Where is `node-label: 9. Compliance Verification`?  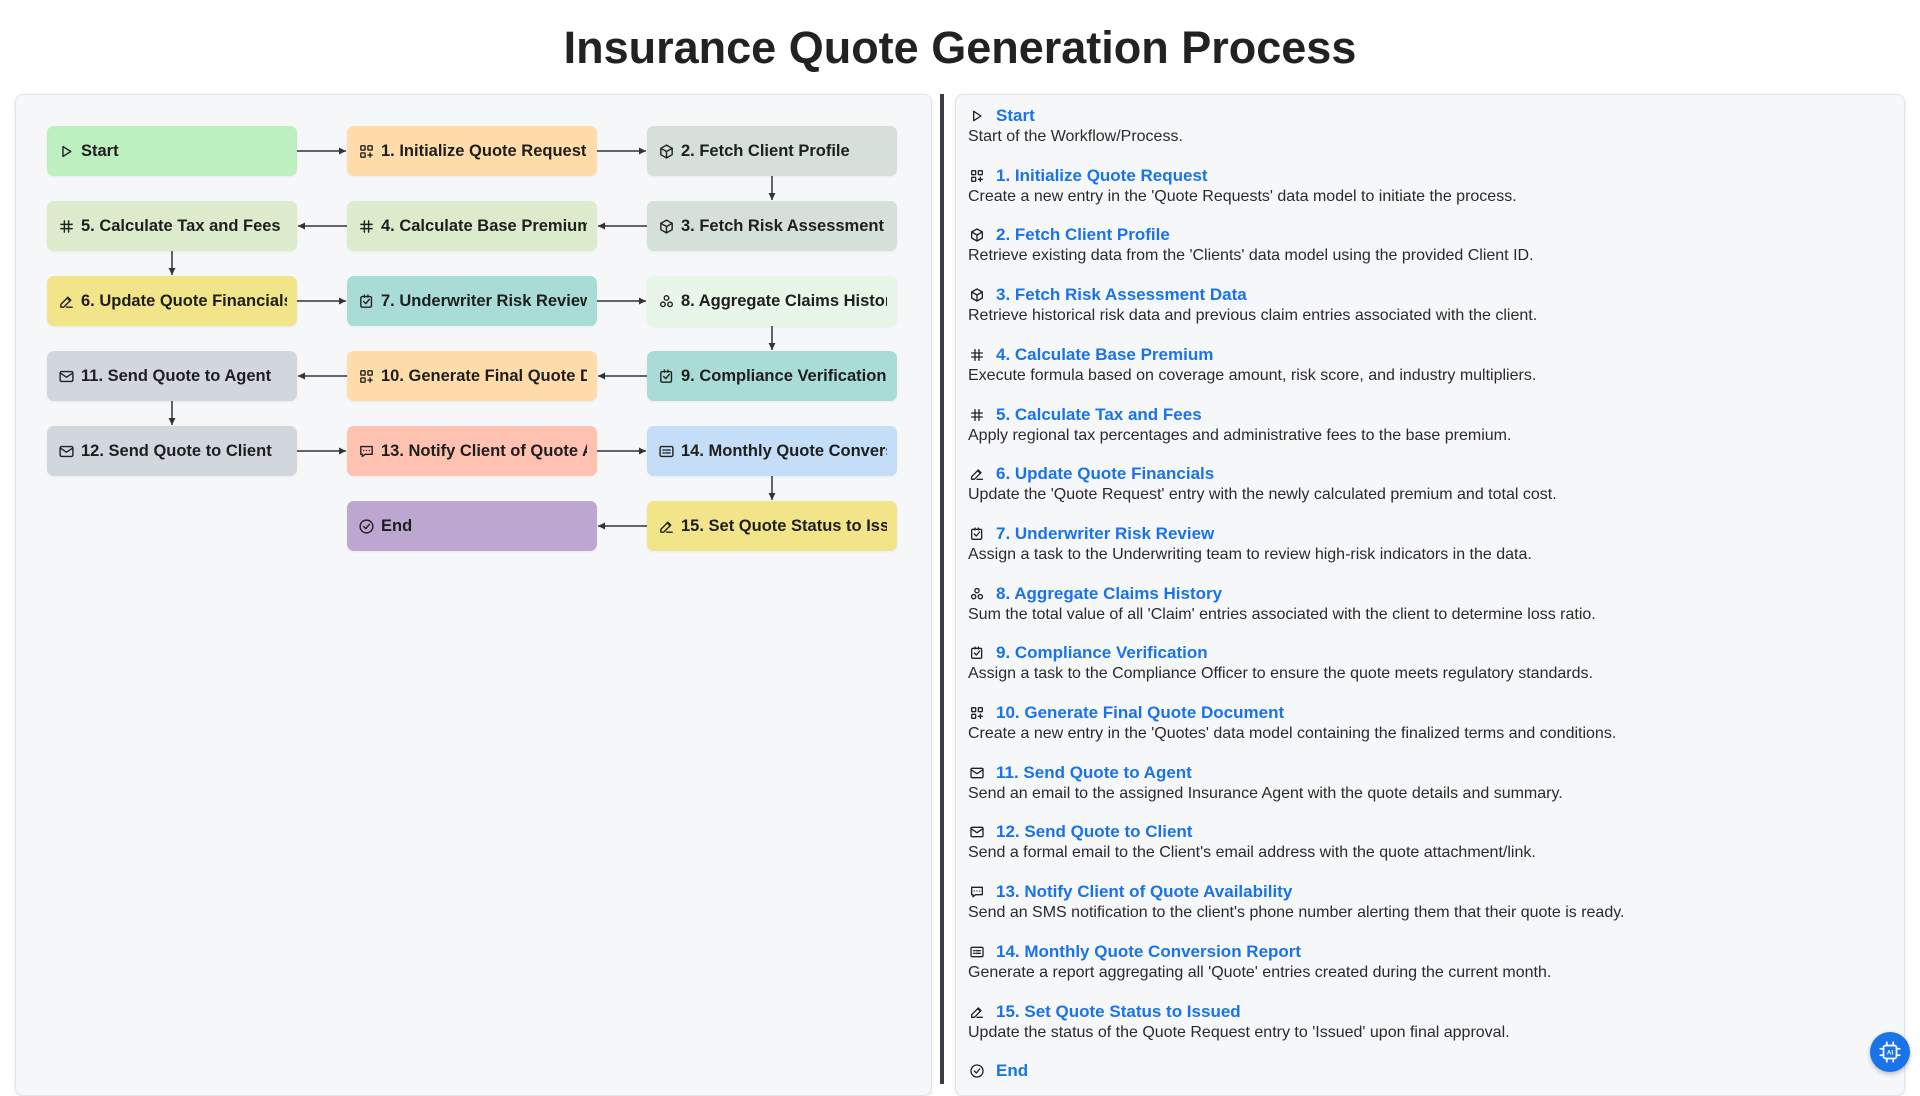
node-label: 9. Compliance Verification is located at coordinates (784, 375).